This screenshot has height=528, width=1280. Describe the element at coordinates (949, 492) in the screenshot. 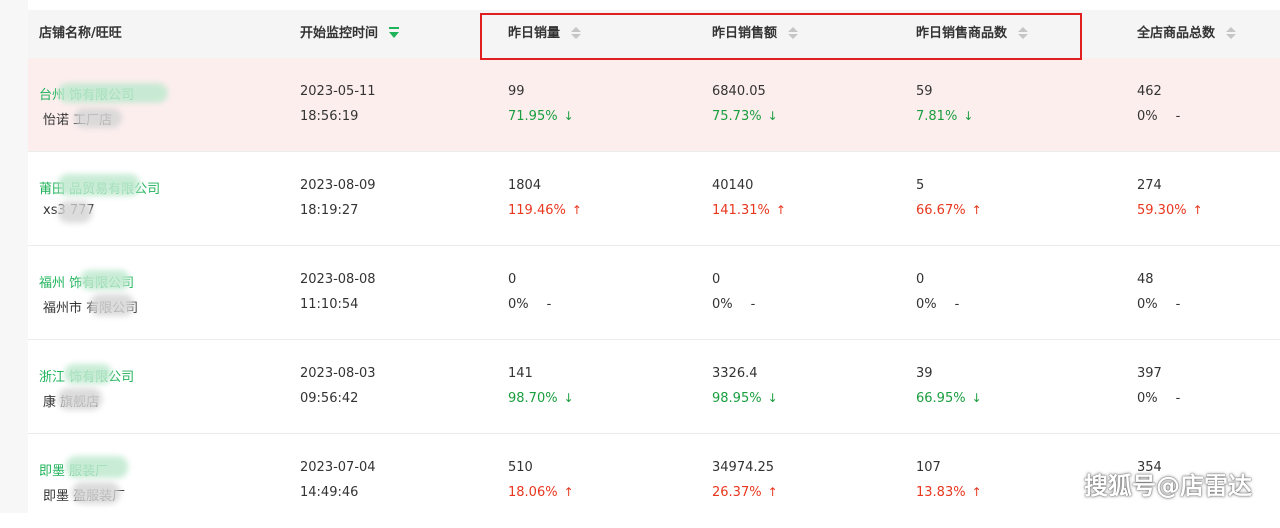

I see `items-change: 13.83% ↑` at that location.